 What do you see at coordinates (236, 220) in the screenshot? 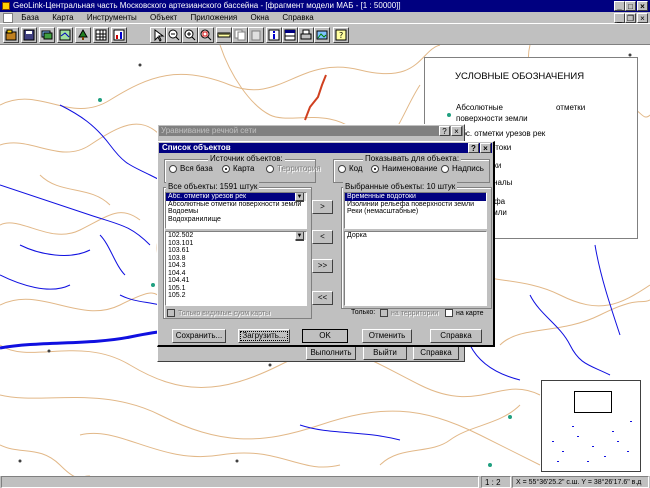
I see `list-item: Водохранилище` at bounding box center [236, 220].